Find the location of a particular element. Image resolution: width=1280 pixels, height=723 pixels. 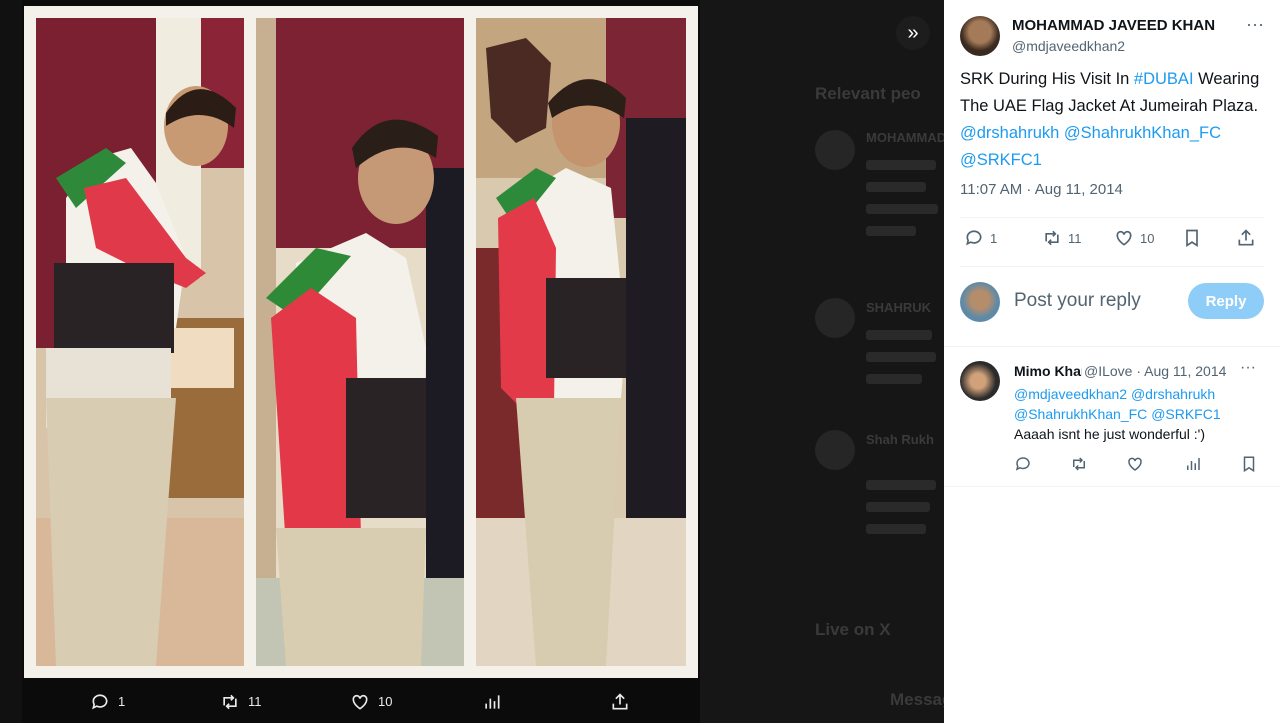

reply-composer: Post your reply Reply is located at coordinates (1112, 302).